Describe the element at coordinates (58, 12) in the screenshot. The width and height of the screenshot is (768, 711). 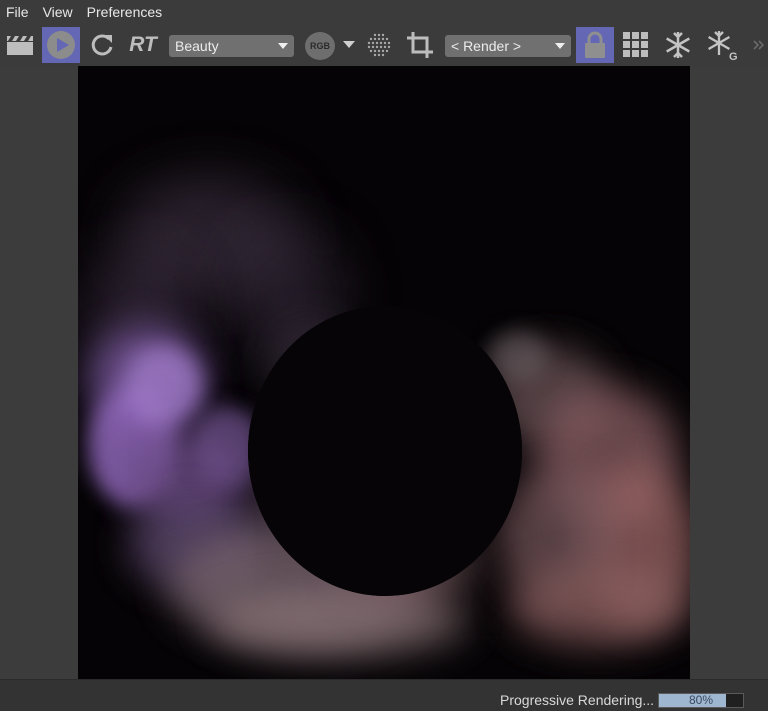
I see `menu-view: View` at that location.